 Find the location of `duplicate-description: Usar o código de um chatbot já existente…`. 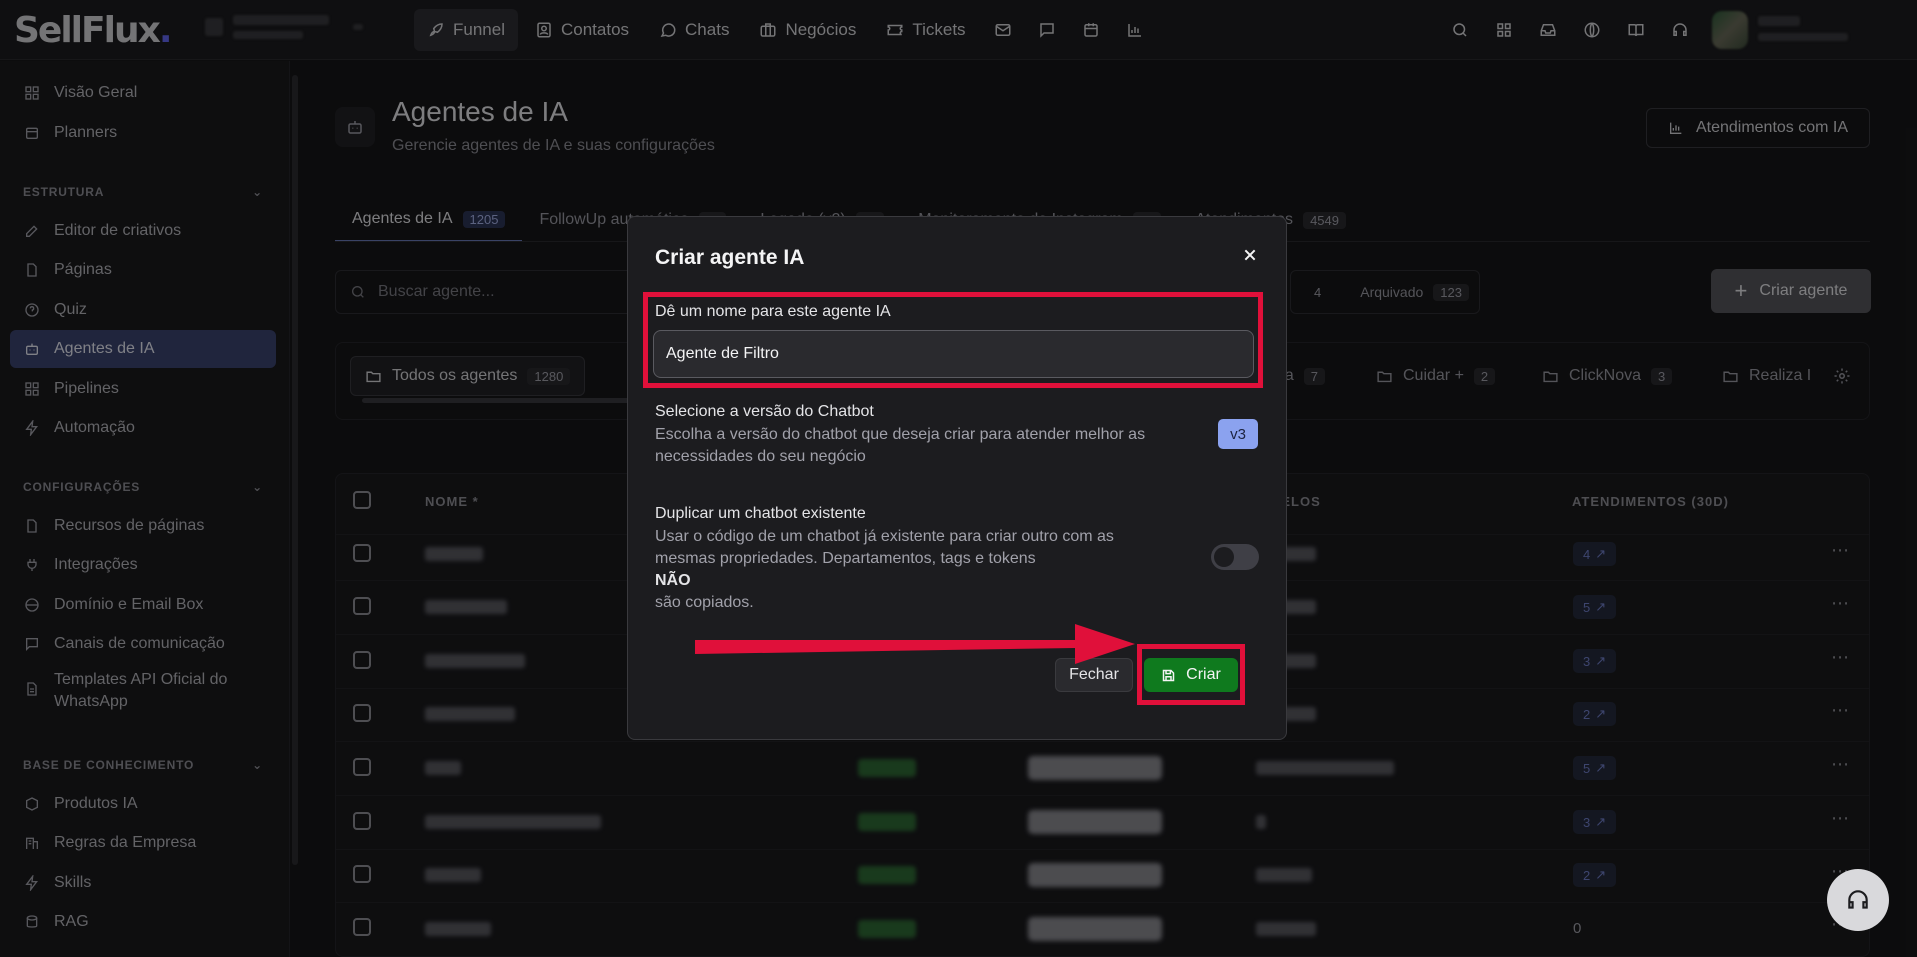

duplicate-description: Usar o código de um chatbot já existente… is located at coordinates (884, 569).